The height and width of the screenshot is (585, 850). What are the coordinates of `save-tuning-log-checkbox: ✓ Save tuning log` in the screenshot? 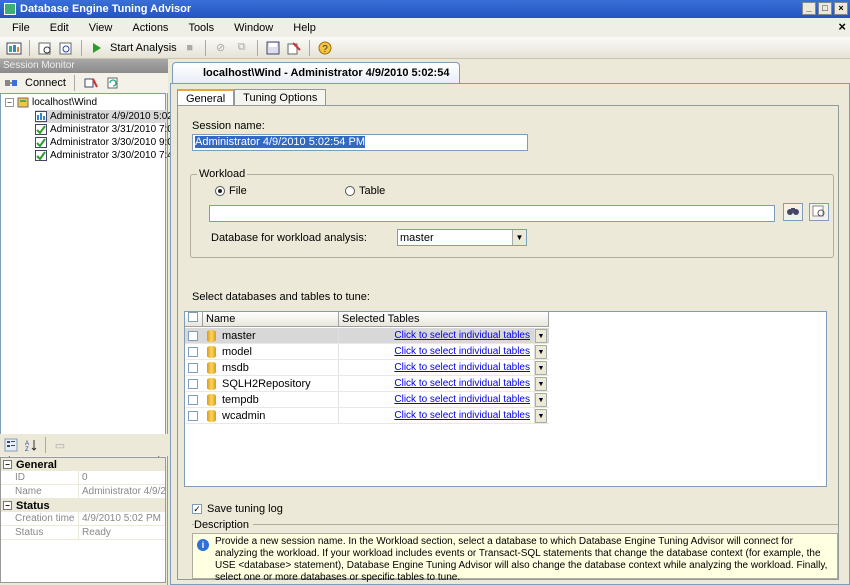 It's located at (237, 509).